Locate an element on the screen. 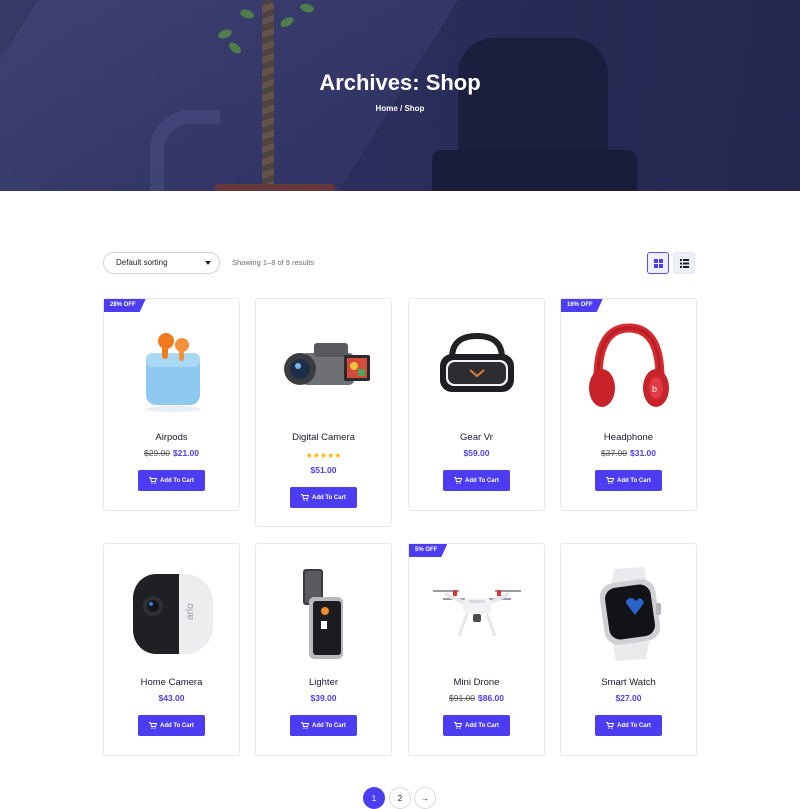  shop-toolbar: Default sorting Showing 1–8 of 9 results is located at coordinates (399, 263).